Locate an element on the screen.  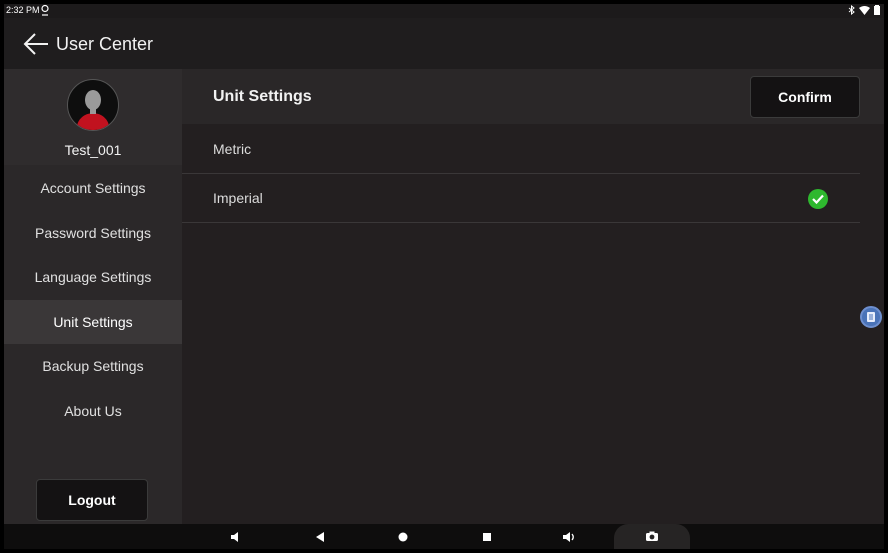
sidebar-item-unit-settings: Unit Settings is located at coordinates (93, 321).